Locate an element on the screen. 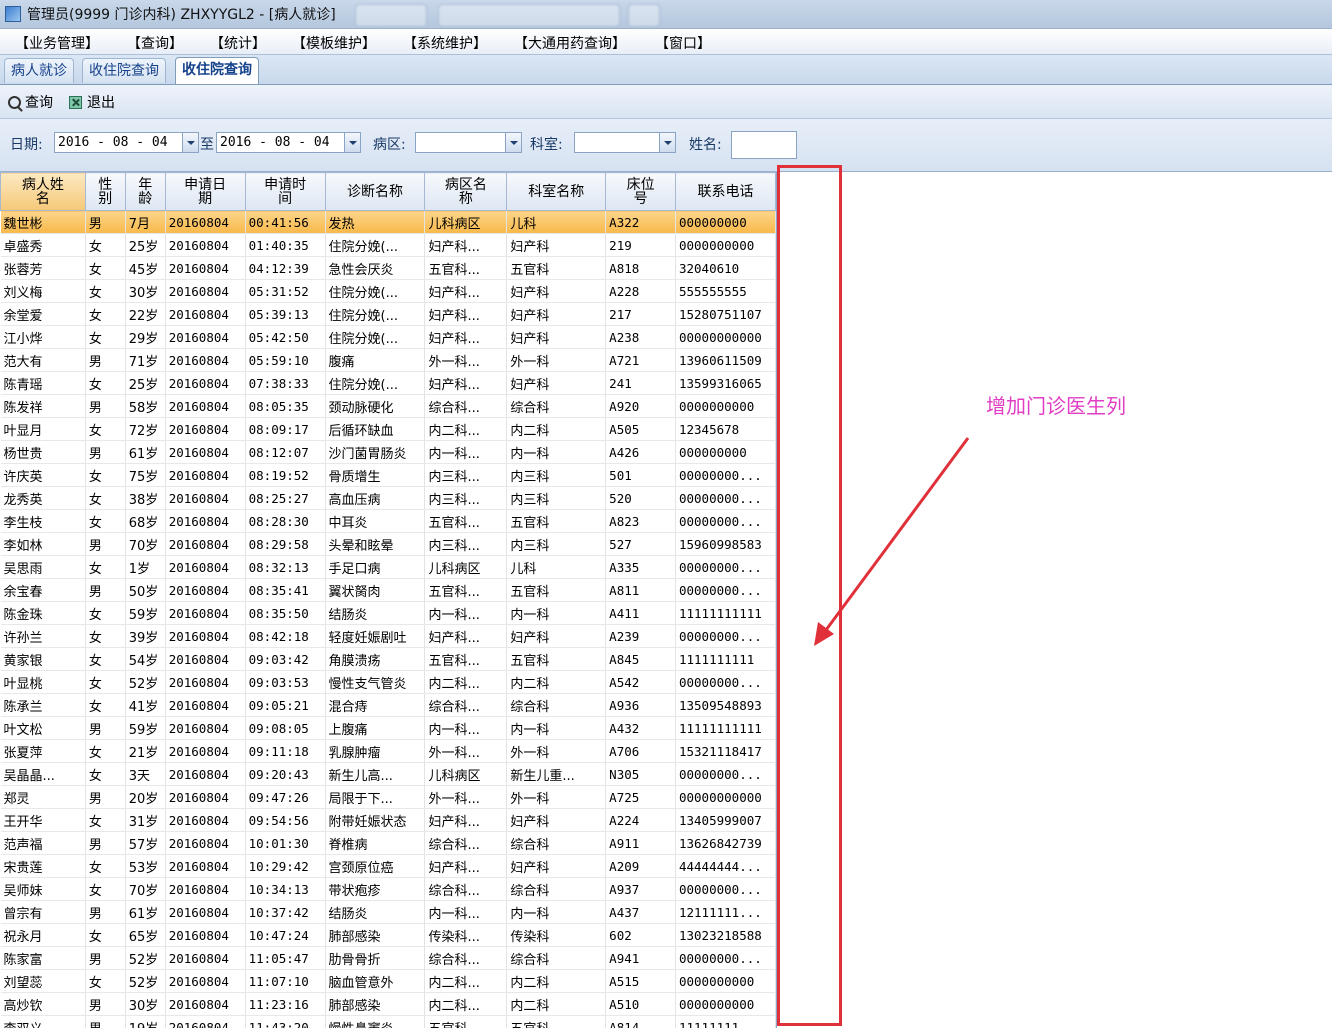 The image size is (1332, 1028). annotation-arrow is located at coordinates (892, 541).